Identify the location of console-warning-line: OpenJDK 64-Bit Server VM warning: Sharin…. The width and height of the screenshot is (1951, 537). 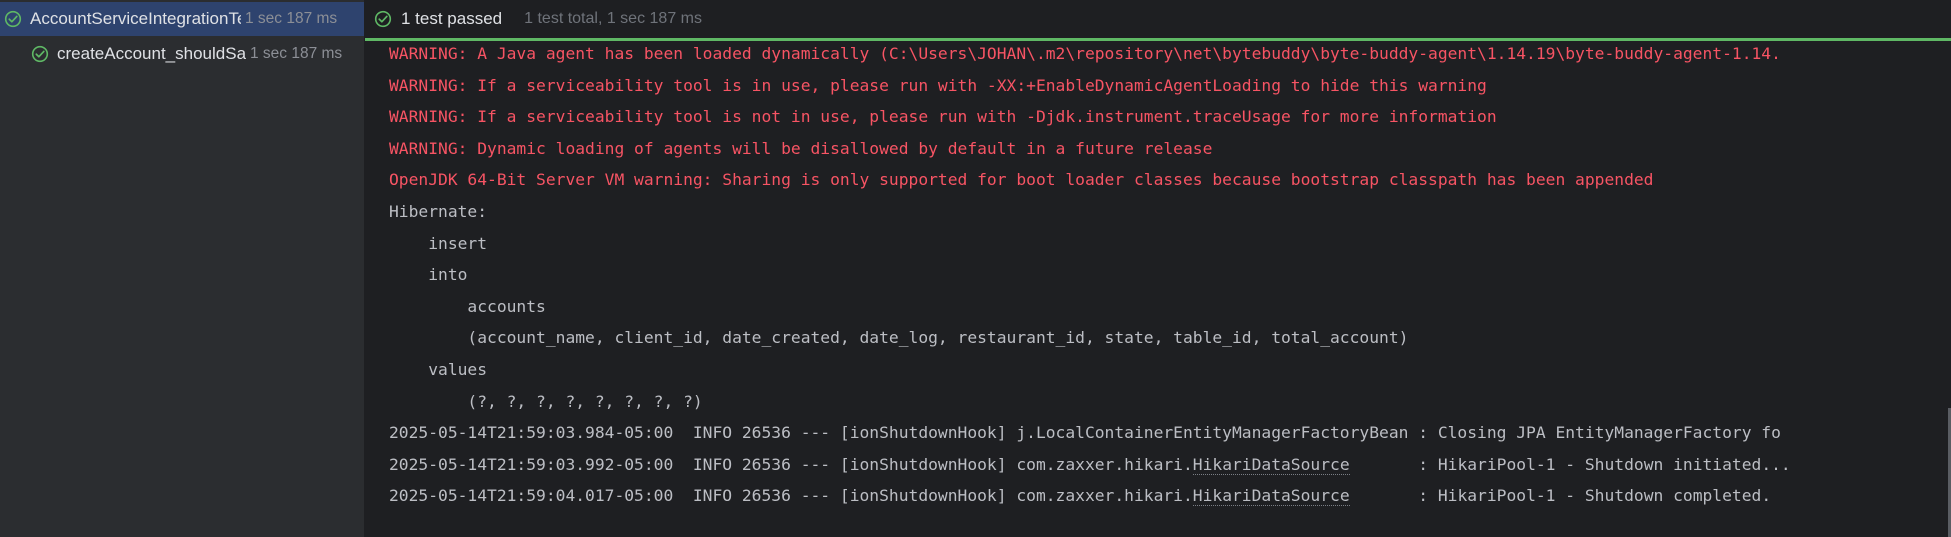
(1021, 180).